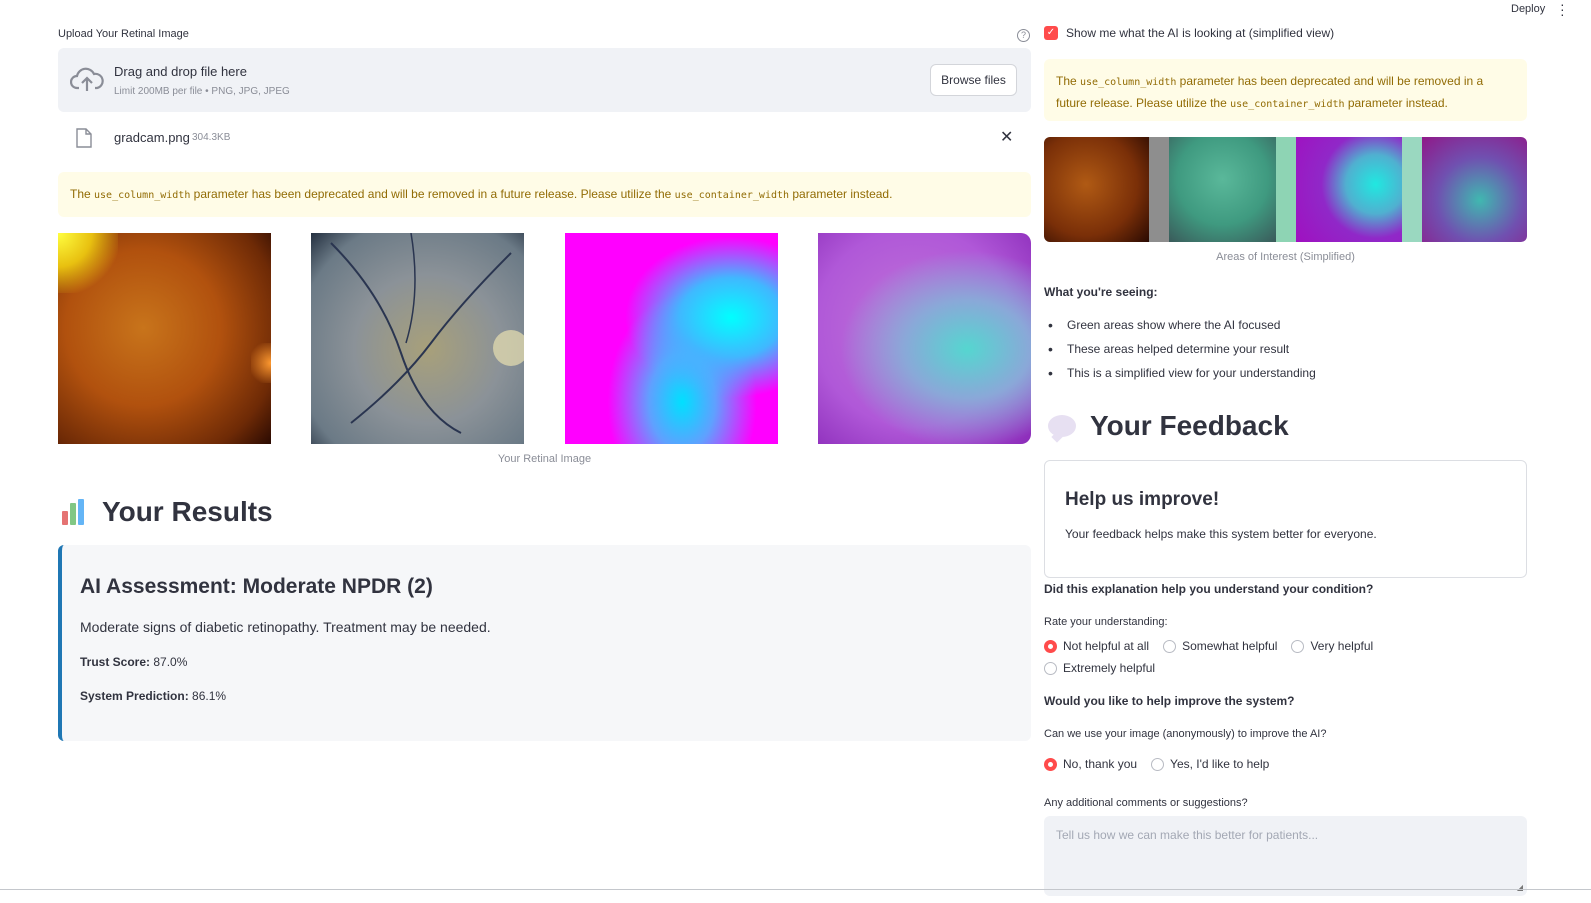 This screenshot has height=903, width=1591. I want to click on radio-very-helpful: Very helpful, so click(1332, 646).